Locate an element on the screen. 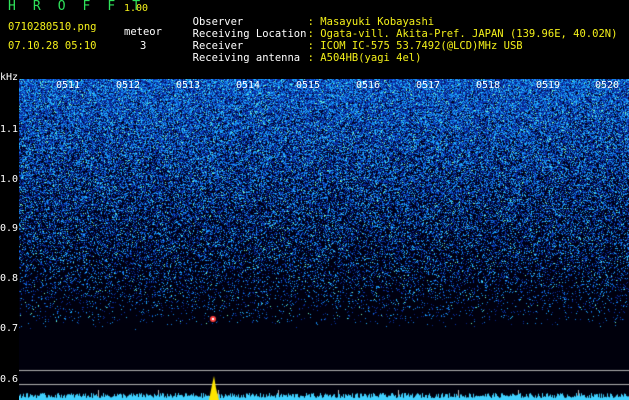 The image size is (629, 400). time-tick-0520: 0520 is located at coordinates (607, 85).